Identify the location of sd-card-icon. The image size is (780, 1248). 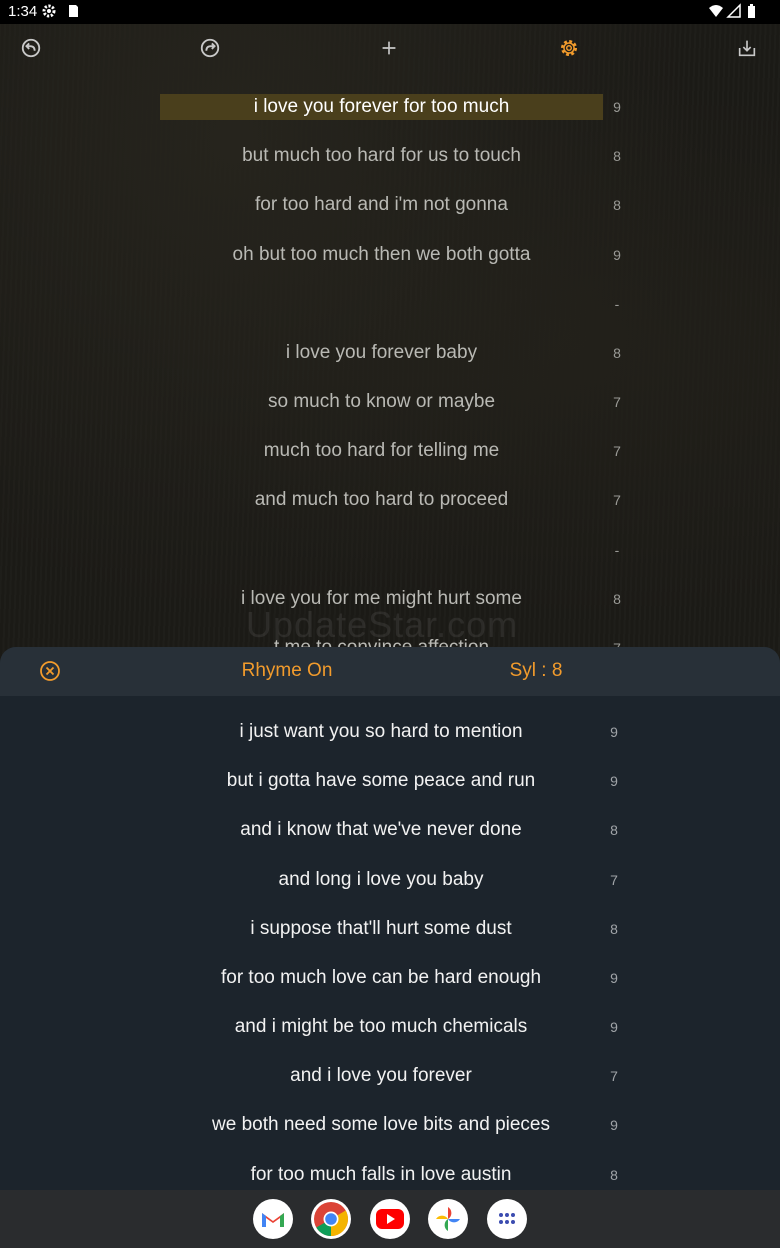
(73, 11).